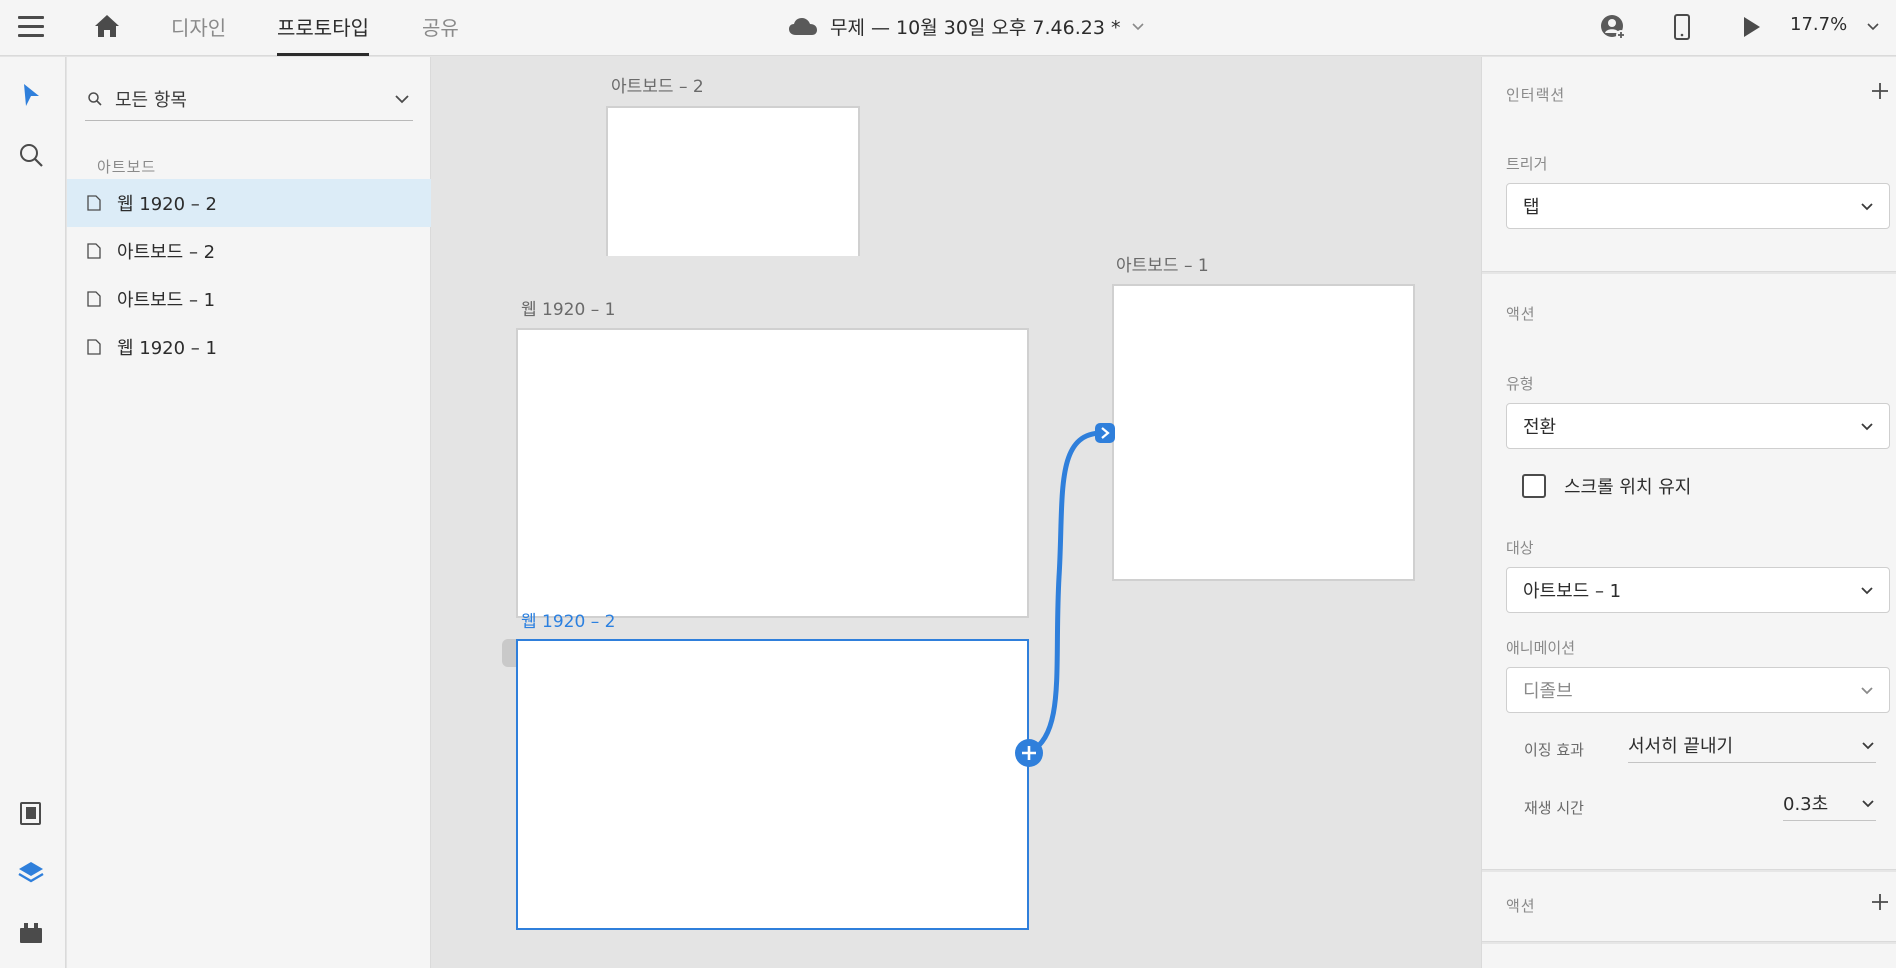  What do you see at coordinates (1105, 433) in the screenshot?
I see `wire-arrow-icon` at bounding box center [1105, 433].